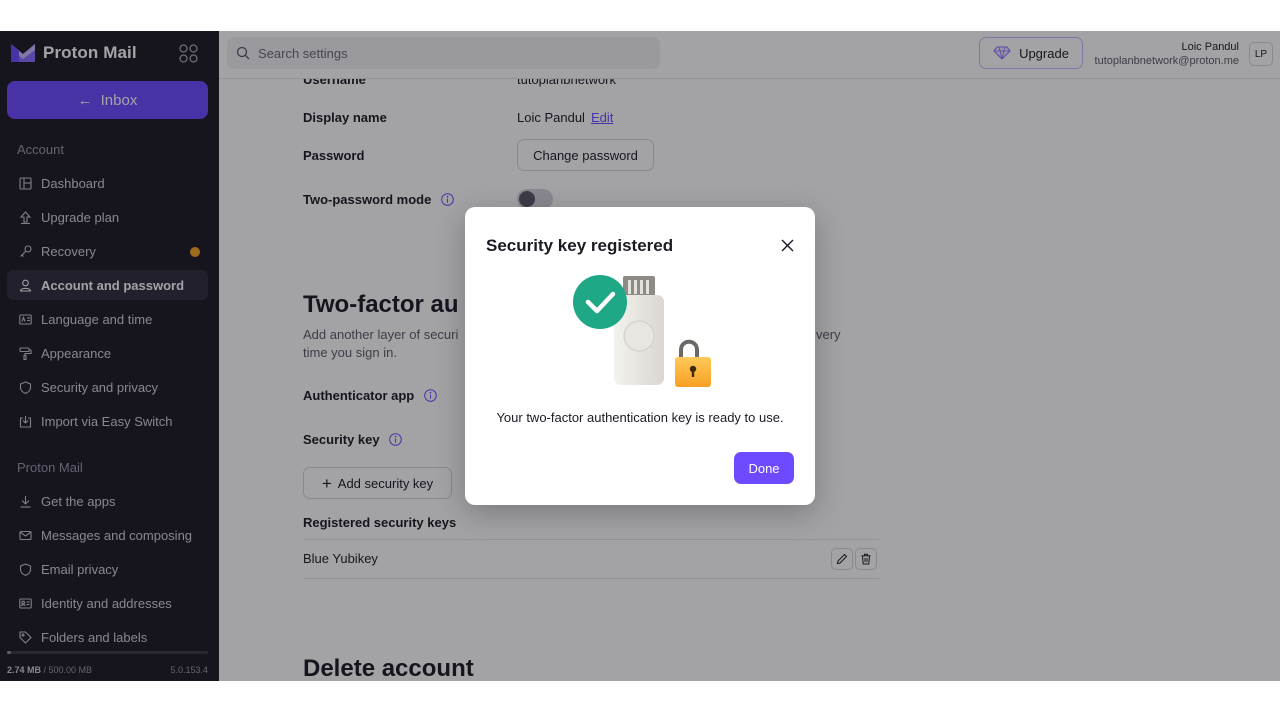  I want to click on modal-title: Security key registered, so click(580, 245).